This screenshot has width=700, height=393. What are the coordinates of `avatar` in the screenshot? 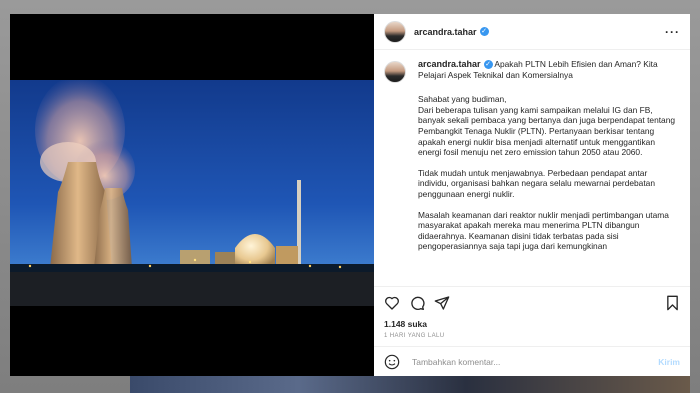 It's located at (395, 31).